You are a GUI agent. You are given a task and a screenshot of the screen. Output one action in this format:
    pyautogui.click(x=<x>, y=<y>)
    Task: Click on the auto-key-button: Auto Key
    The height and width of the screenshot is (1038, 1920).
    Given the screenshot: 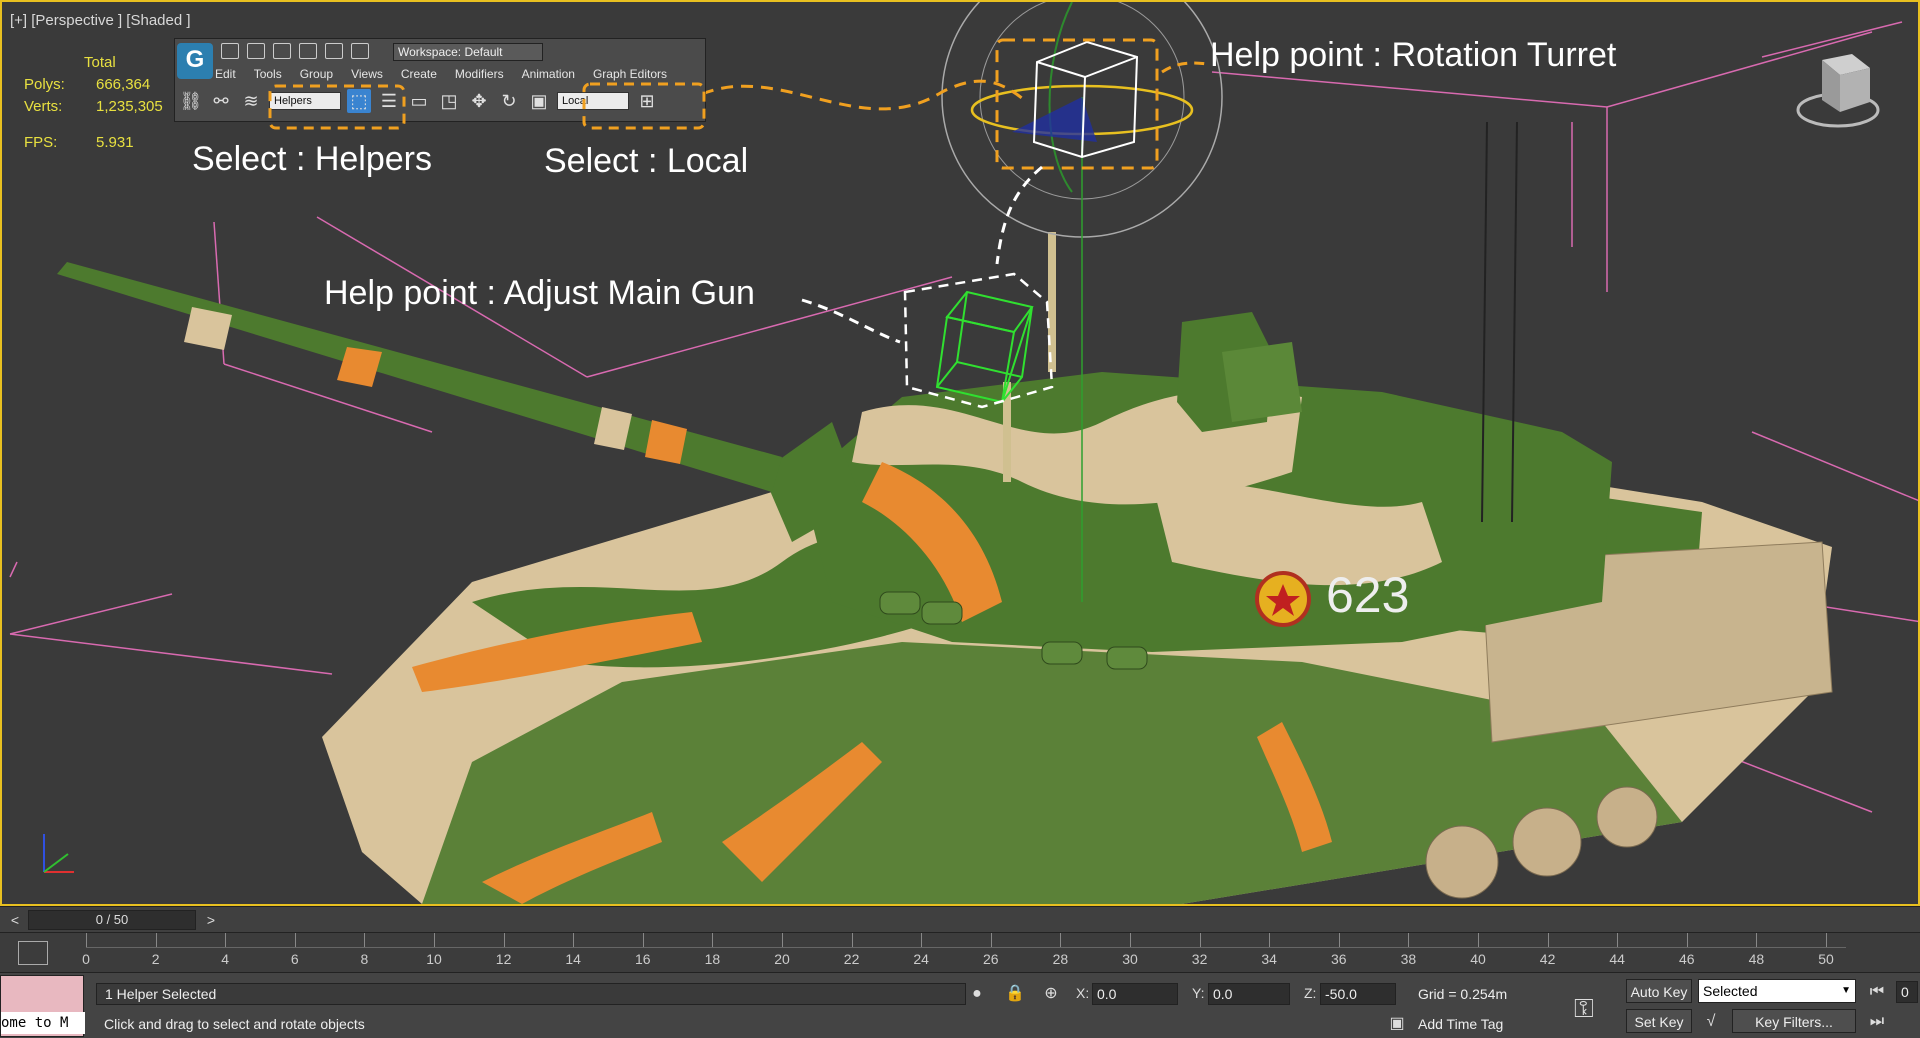 What is the action you would take?
    pyautogui.click(x=1659, y=991)
    